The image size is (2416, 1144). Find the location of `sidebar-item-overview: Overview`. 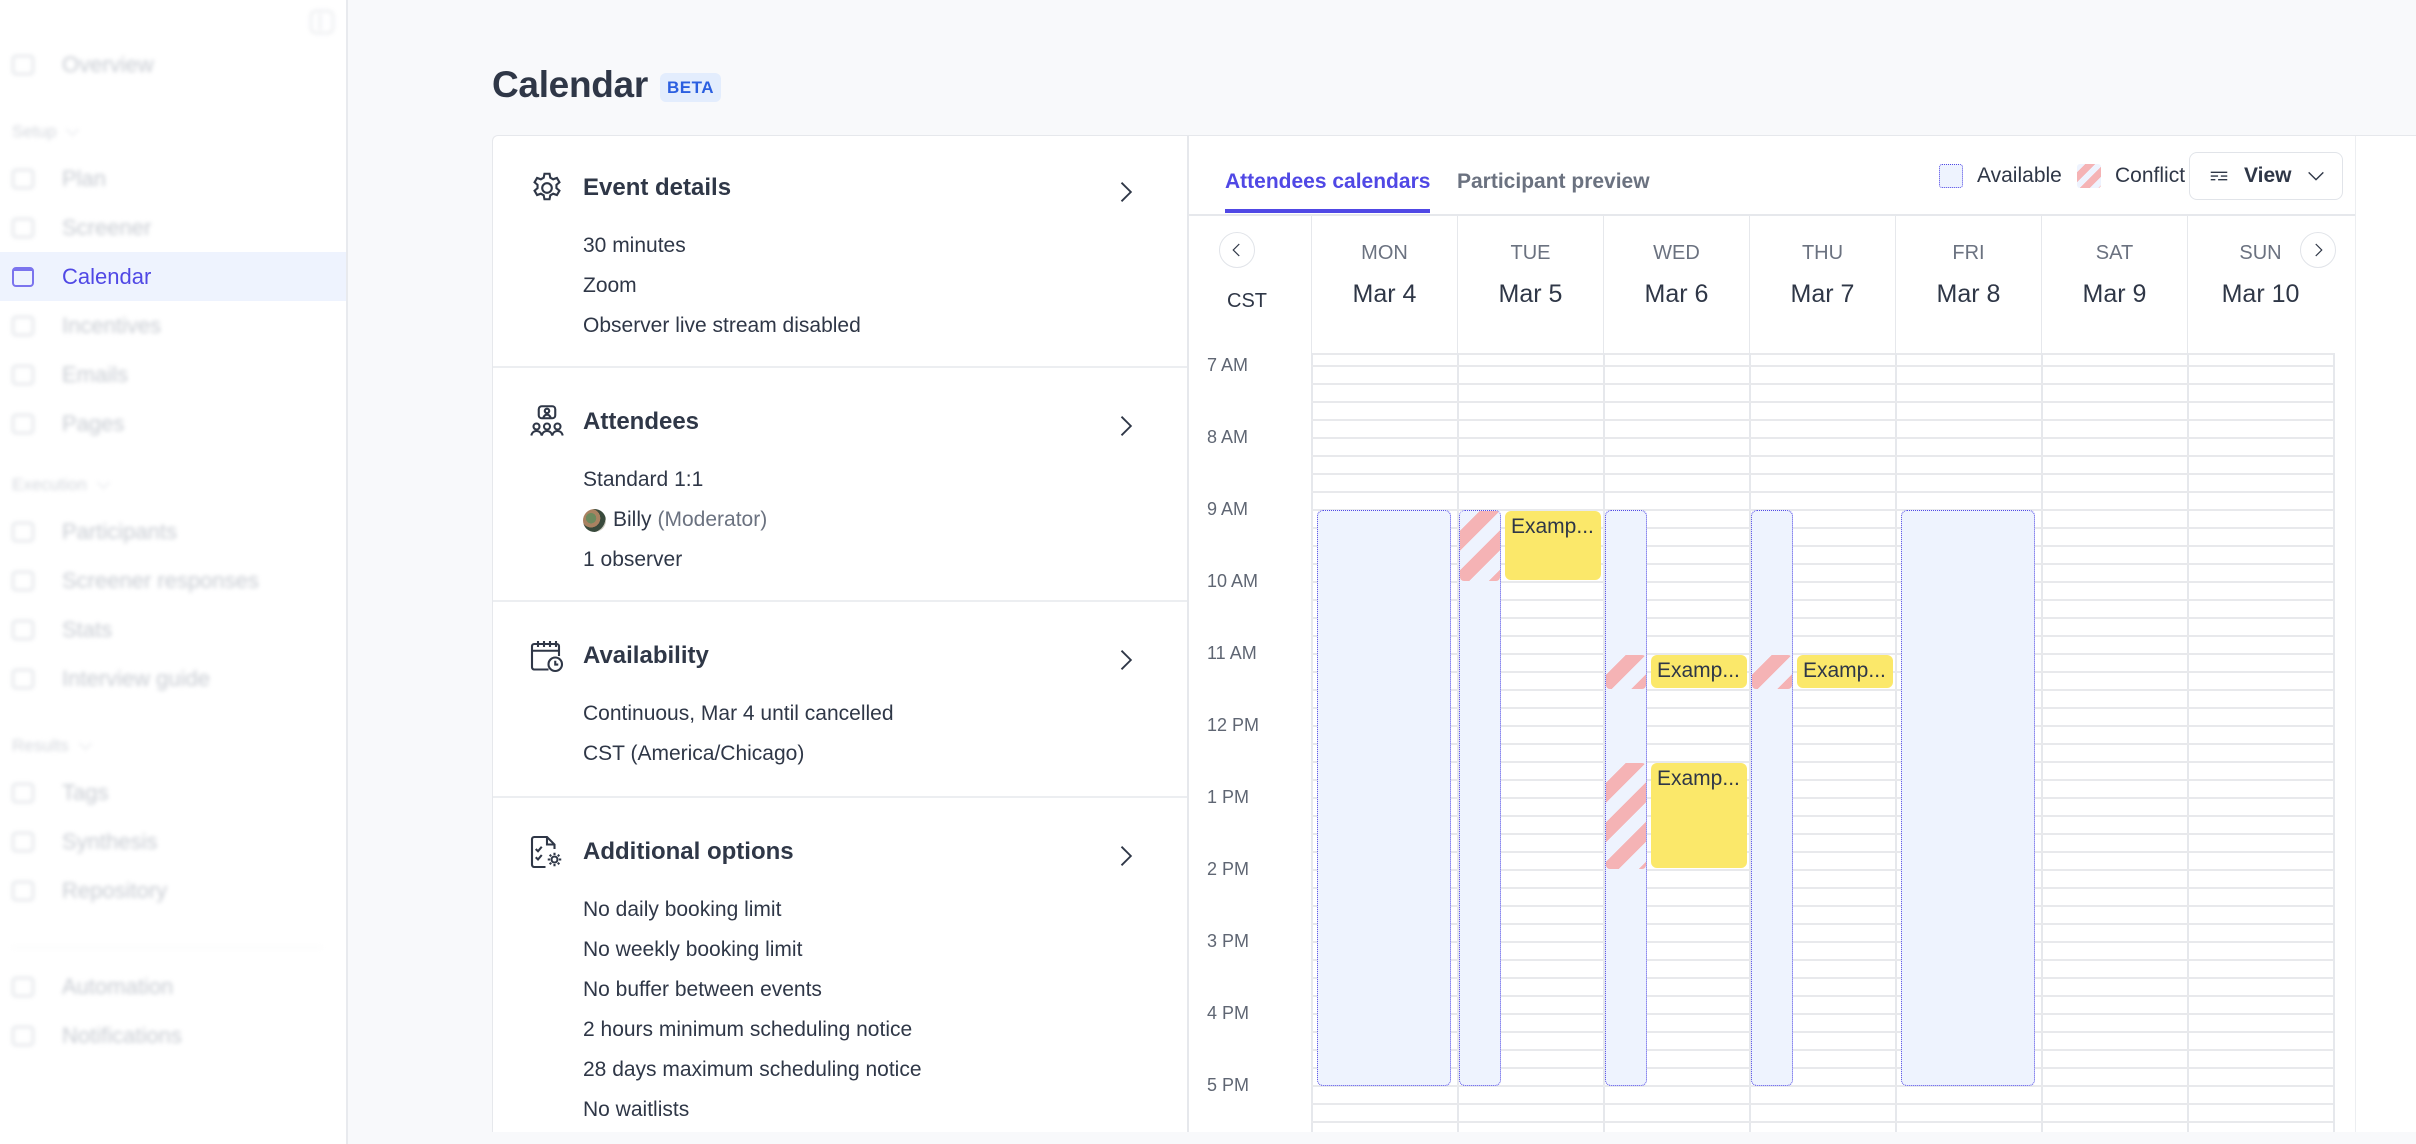

sidebar-item-overview: Overview is located at coordinates (173, 64).